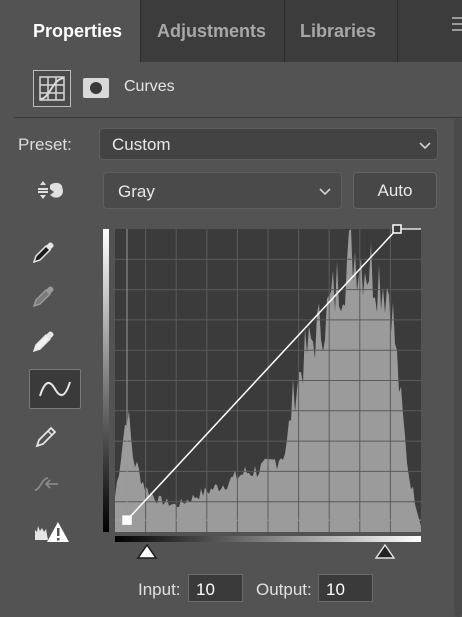 The width and height of the screenshot is (462, 617). Describe the element at coordinates (238, 117) in the screenshot. I see `header-divider` at that location.